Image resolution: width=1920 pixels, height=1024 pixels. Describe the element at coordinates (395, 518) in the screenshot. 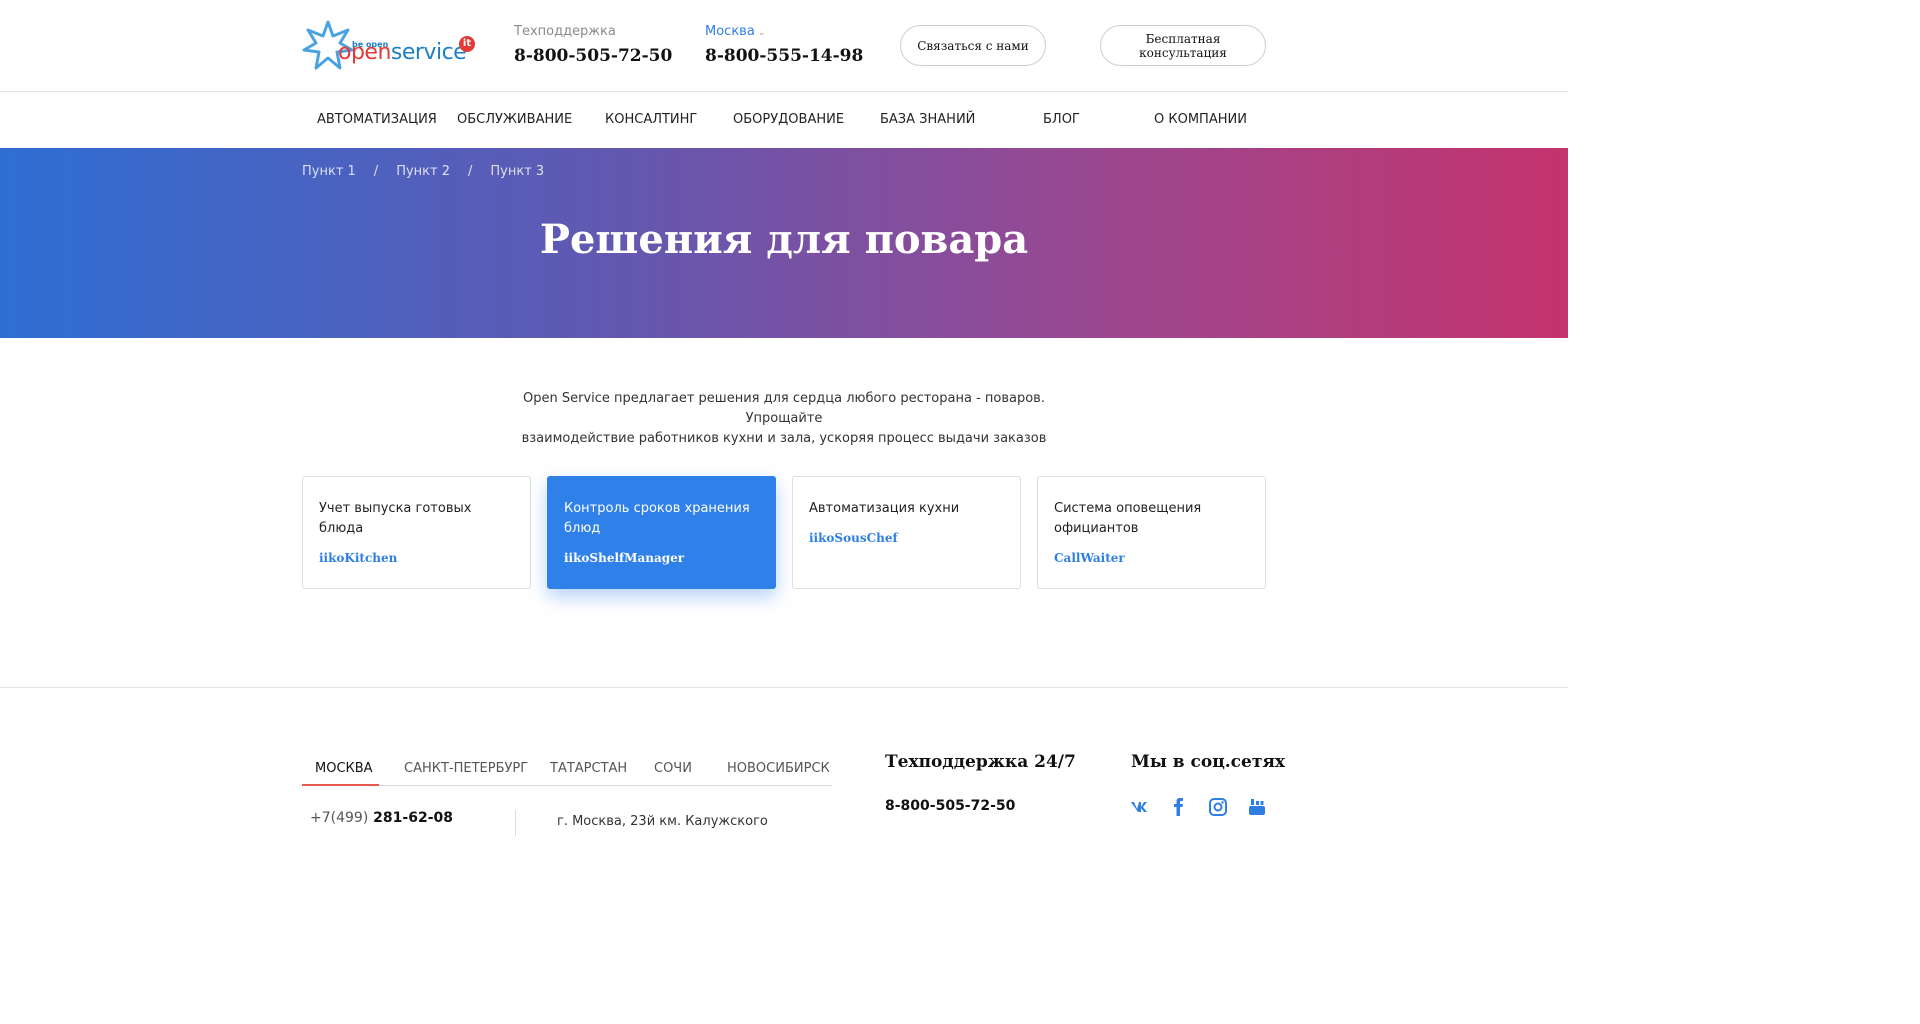

I see `card-title: Учет выпуска готовых блюда` at that location.